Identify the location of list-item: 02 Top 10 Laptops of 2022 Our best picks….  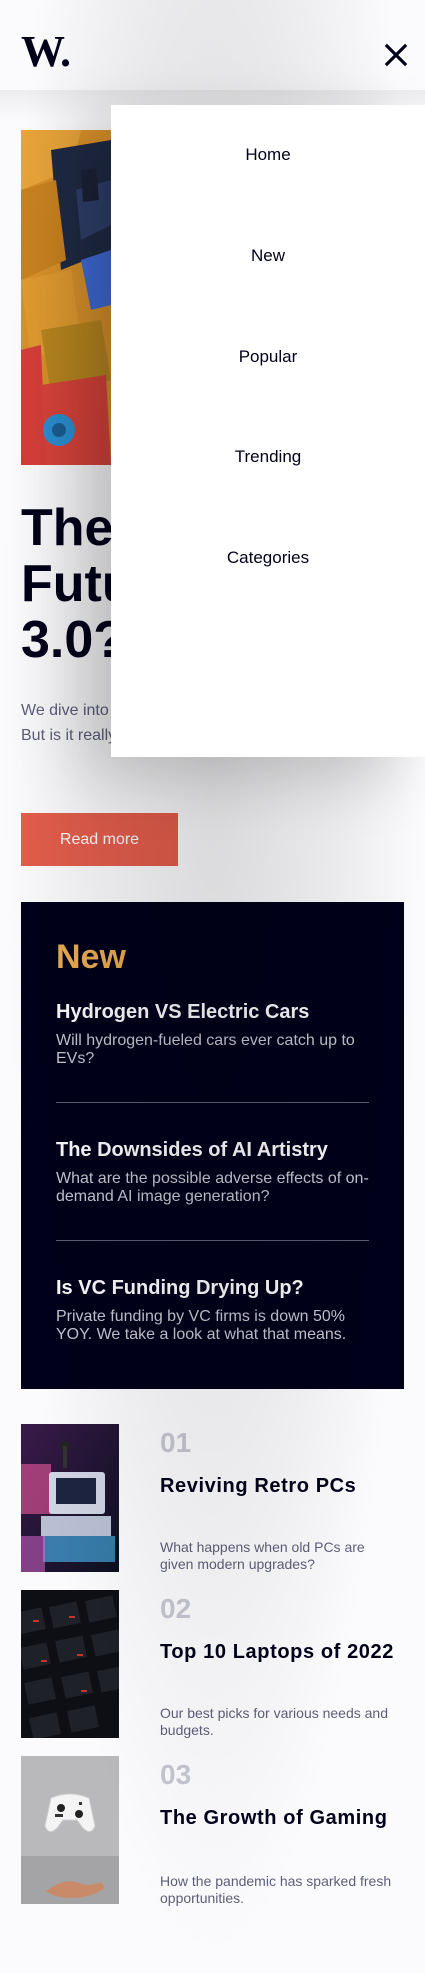
(212, 1664).